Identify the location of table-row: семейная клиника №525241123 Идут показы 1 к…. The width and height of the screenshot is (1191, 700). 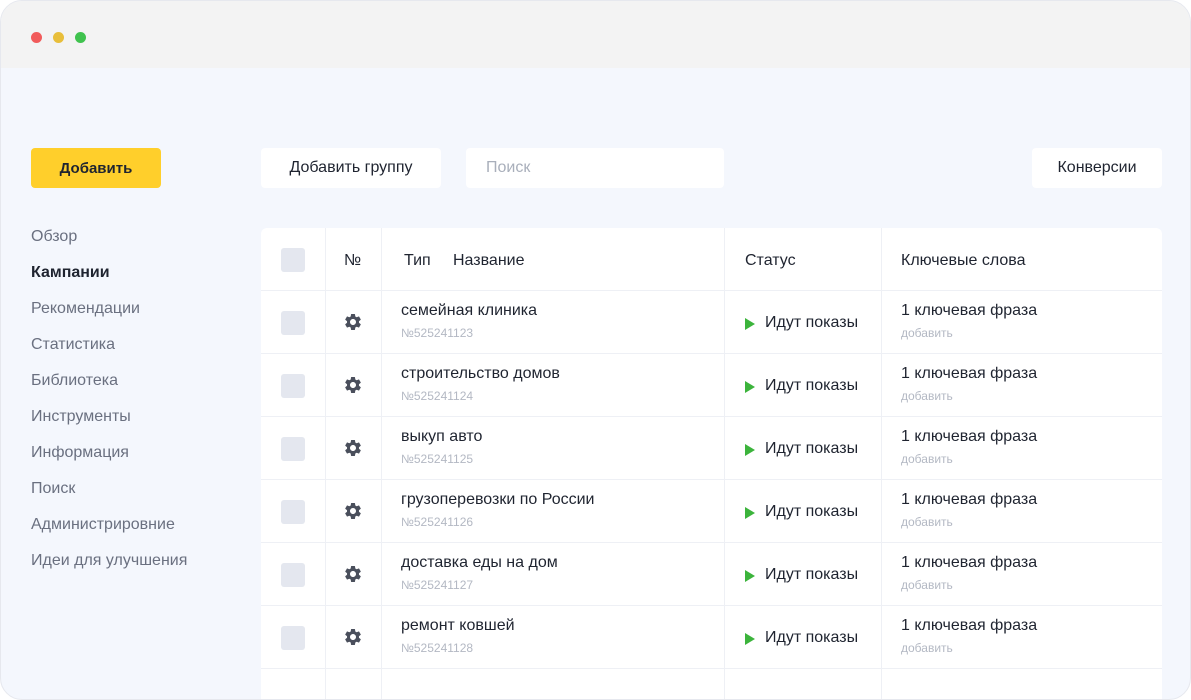
(711, 322).